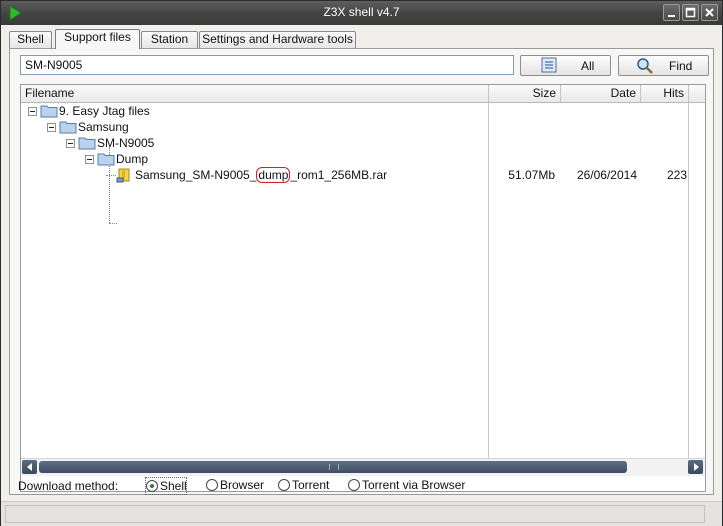 Image resolution: width=723 pixels, height=526 pixels. Describe the element at coordinates (169, 39) in the screenshot. I see `tab-station: Station` at that location.